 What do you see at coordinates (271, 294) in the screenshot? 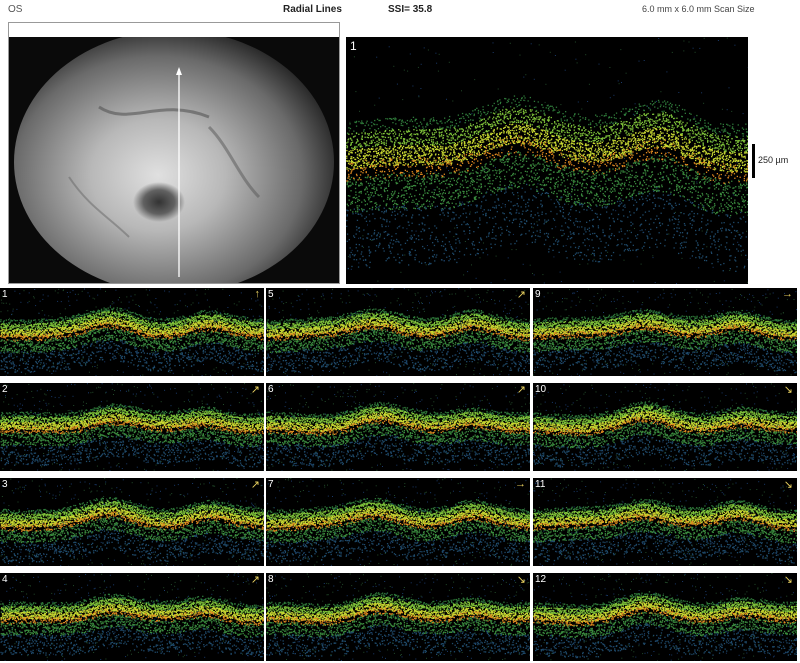
I see `thumbnail-scan-number: 5` at bounding box center [271, 294].